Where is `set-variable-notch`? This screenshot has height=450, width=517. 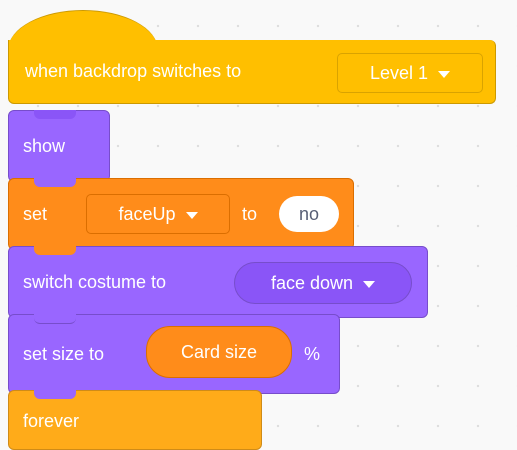 set-variable-notch is located at coordinates (55, 182).